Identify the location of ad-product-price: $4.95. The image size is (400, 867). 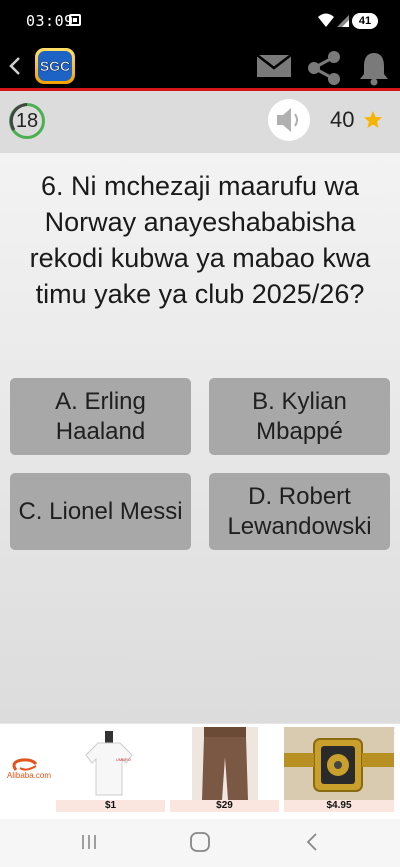
(339, 806).